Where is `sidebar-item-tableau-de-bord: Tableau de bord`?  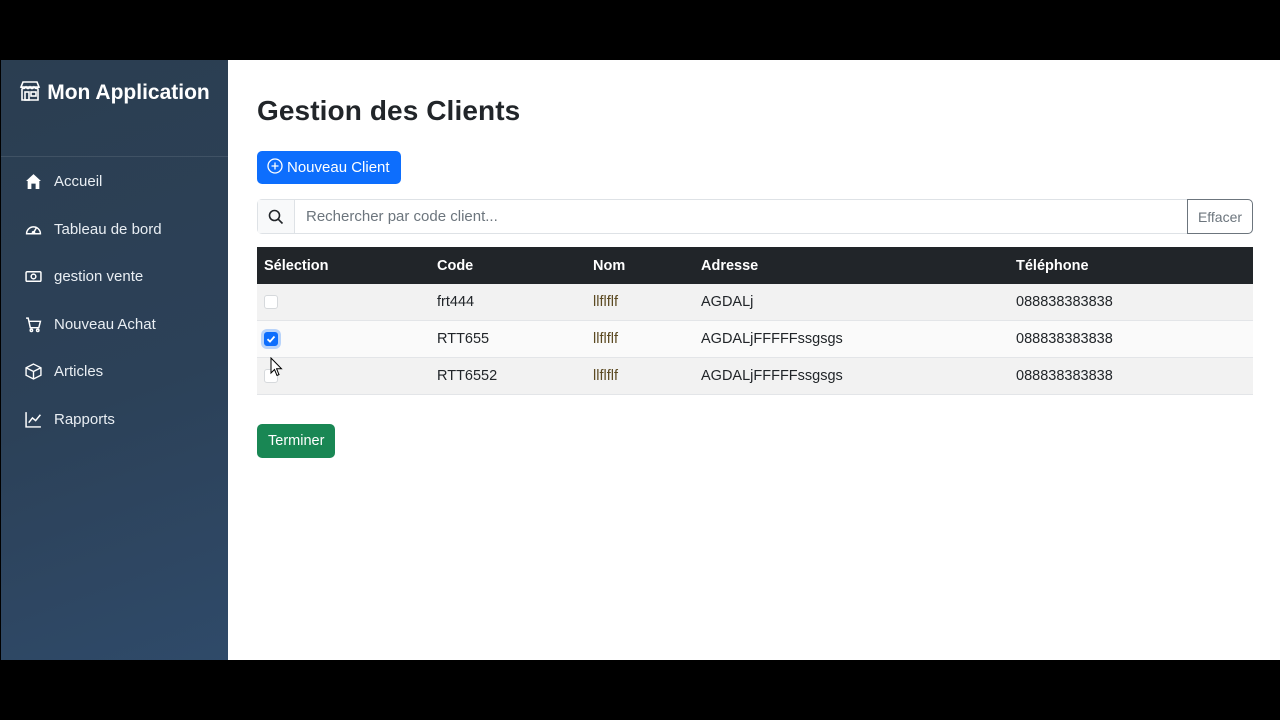
sidebar-item-tableau-de-bord: Tableau de bord is located at coordinates (114, 230).